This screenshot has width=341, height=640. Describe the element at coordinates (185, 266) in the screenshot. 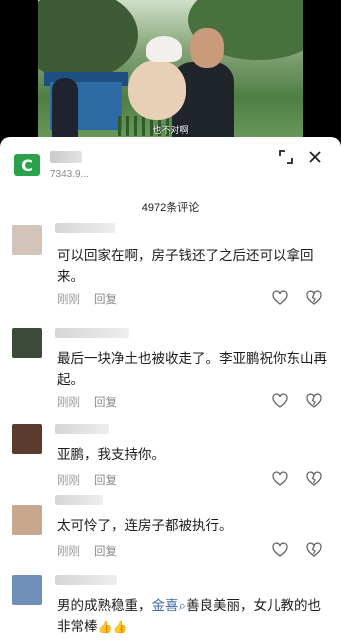

I see `comment-text: 可以回家在啊，房子钱还了之后还可以拿回来。` at that location.